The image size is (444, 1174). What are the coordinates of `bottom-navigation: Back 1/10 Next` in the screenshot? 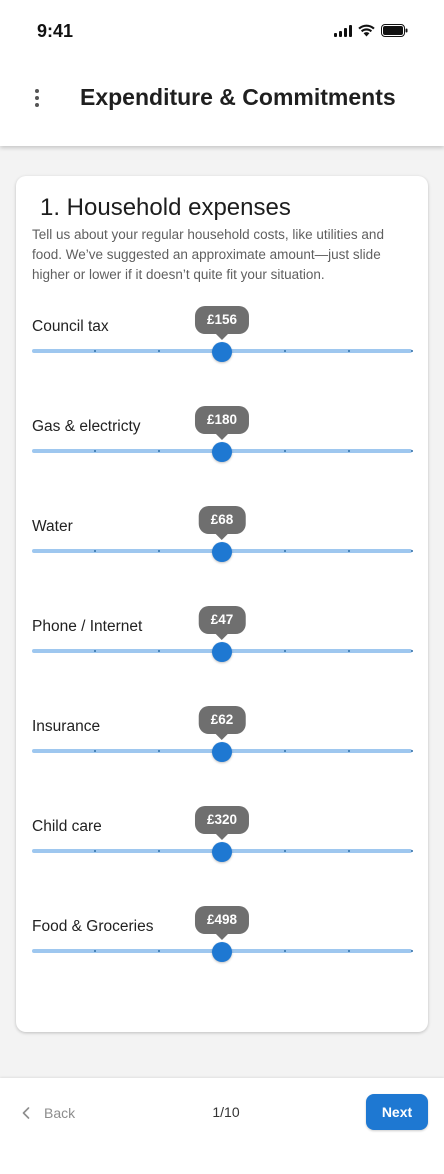 It's located at (222, 1126).